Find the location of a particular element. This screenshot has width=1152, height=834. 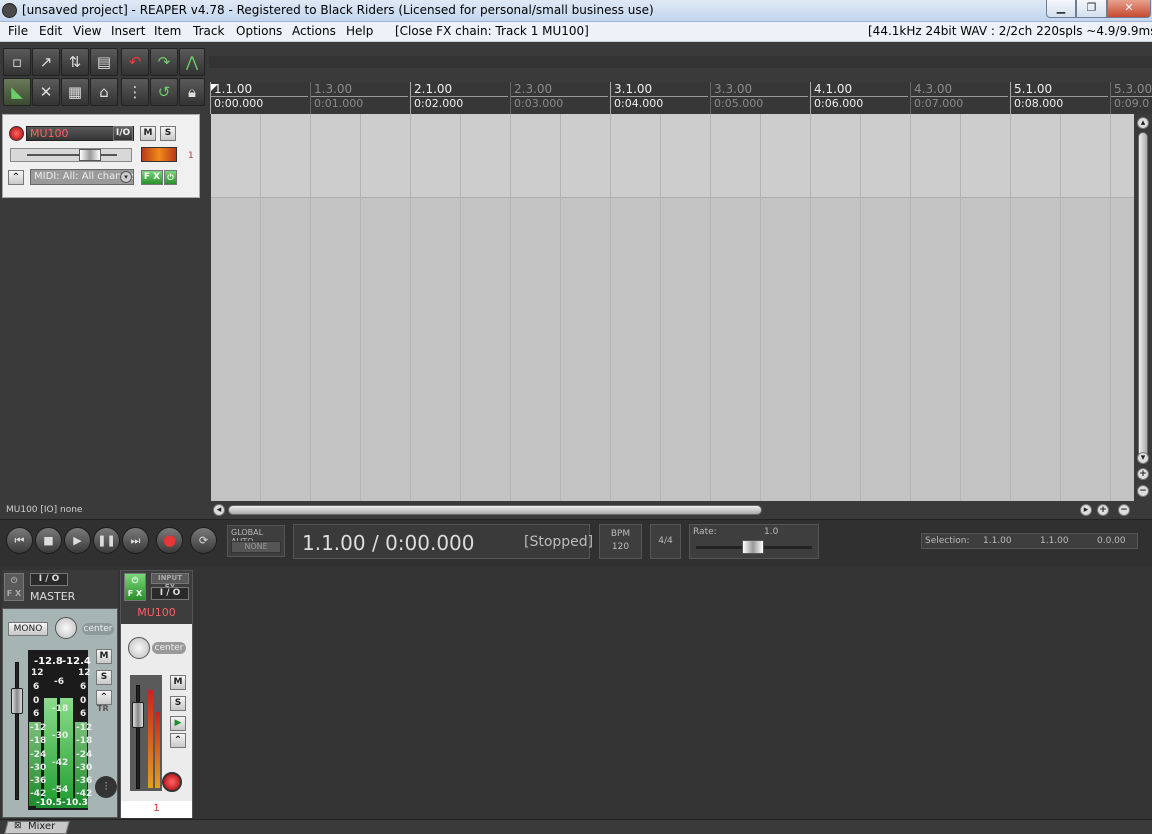

midi-input-select: MIDI: All: All channe is located at coordinates (82, 177).